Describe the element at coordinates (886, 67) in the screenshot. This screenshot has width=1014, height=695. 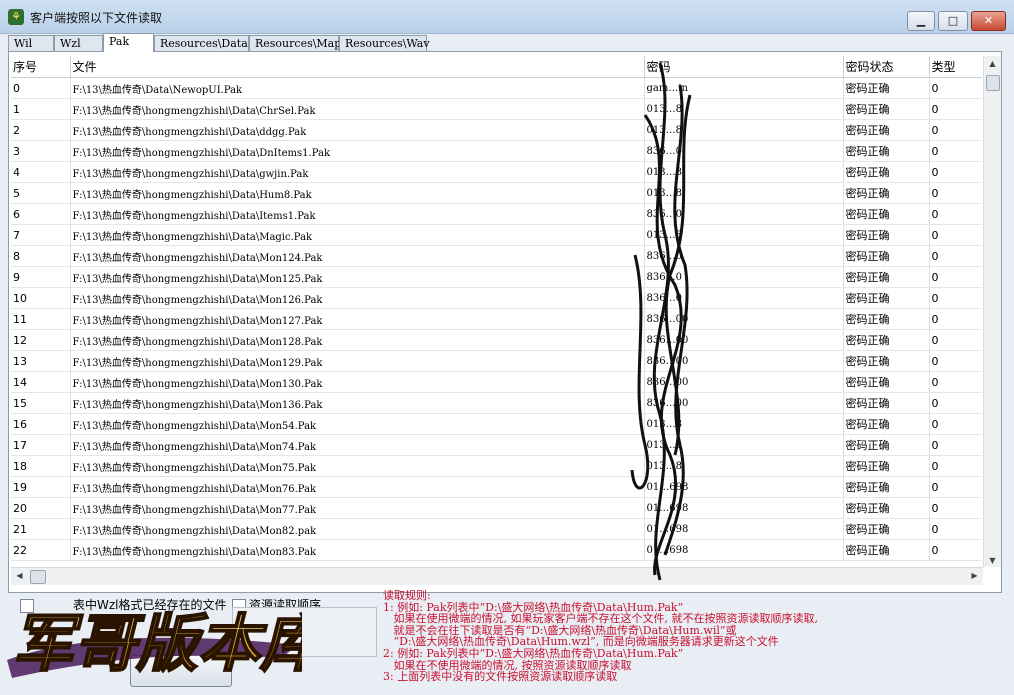
I see `column-header-password-status: 密码状态` at that location.